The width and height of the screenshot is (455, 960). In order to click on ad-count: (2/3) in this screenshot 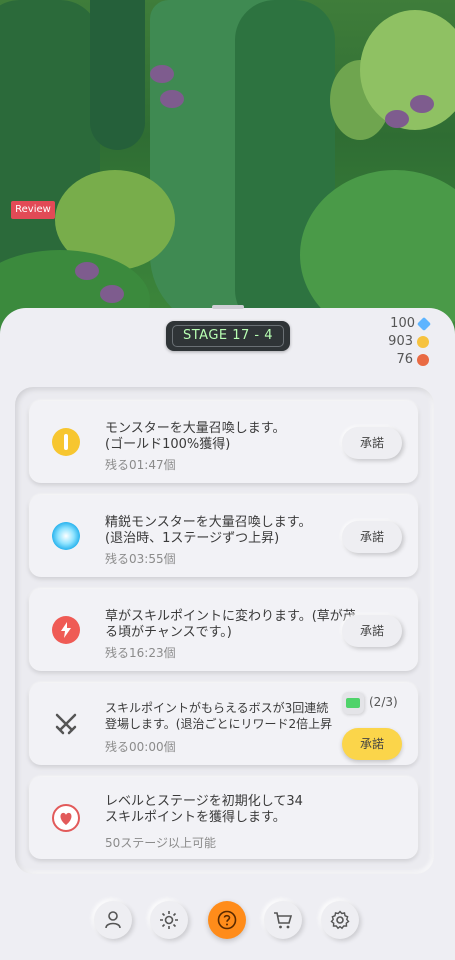, I will do `click(383, 702)`.